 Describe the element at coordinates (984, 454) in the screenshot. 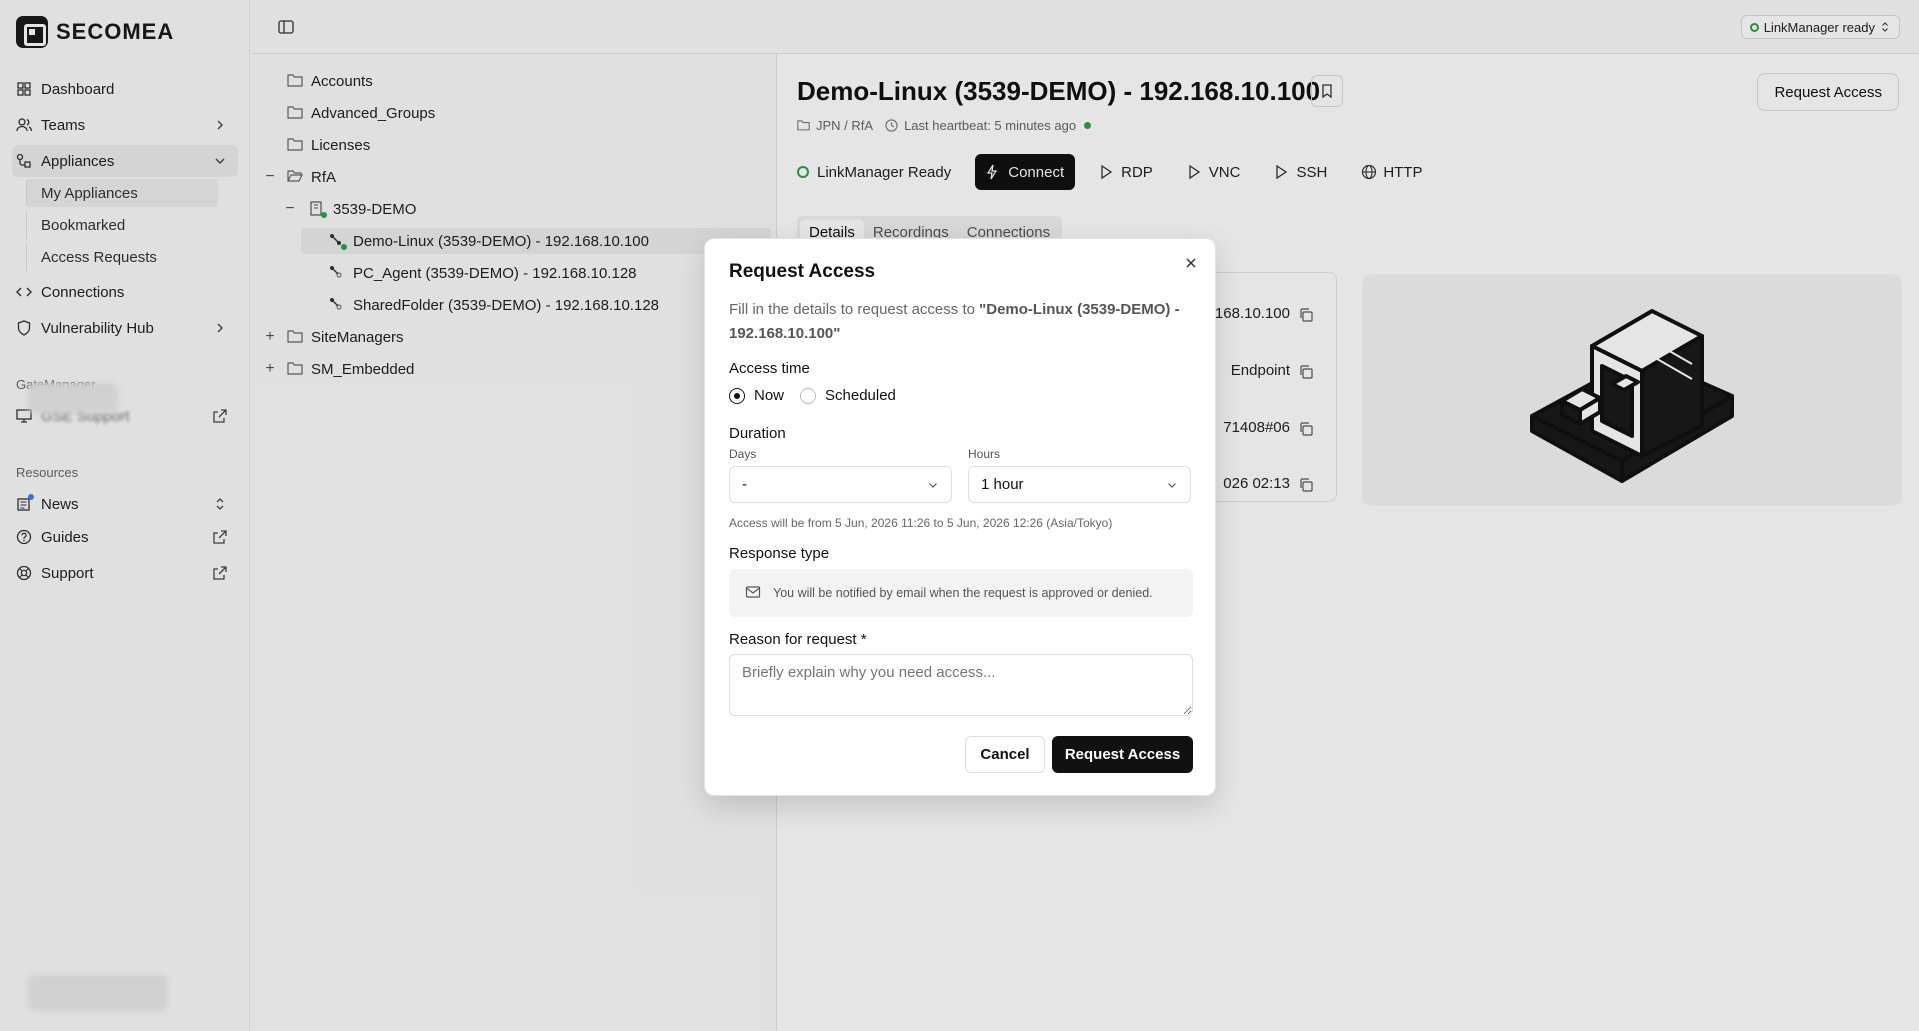

I see `hours-label: Hours` at that location.